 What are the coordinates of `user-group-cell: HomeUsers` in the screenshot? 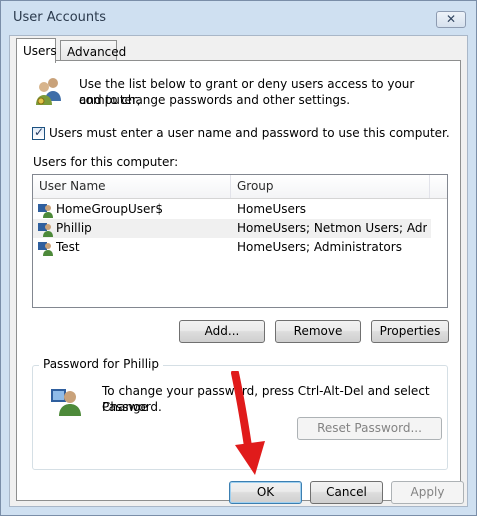 It's located at (272, 209).